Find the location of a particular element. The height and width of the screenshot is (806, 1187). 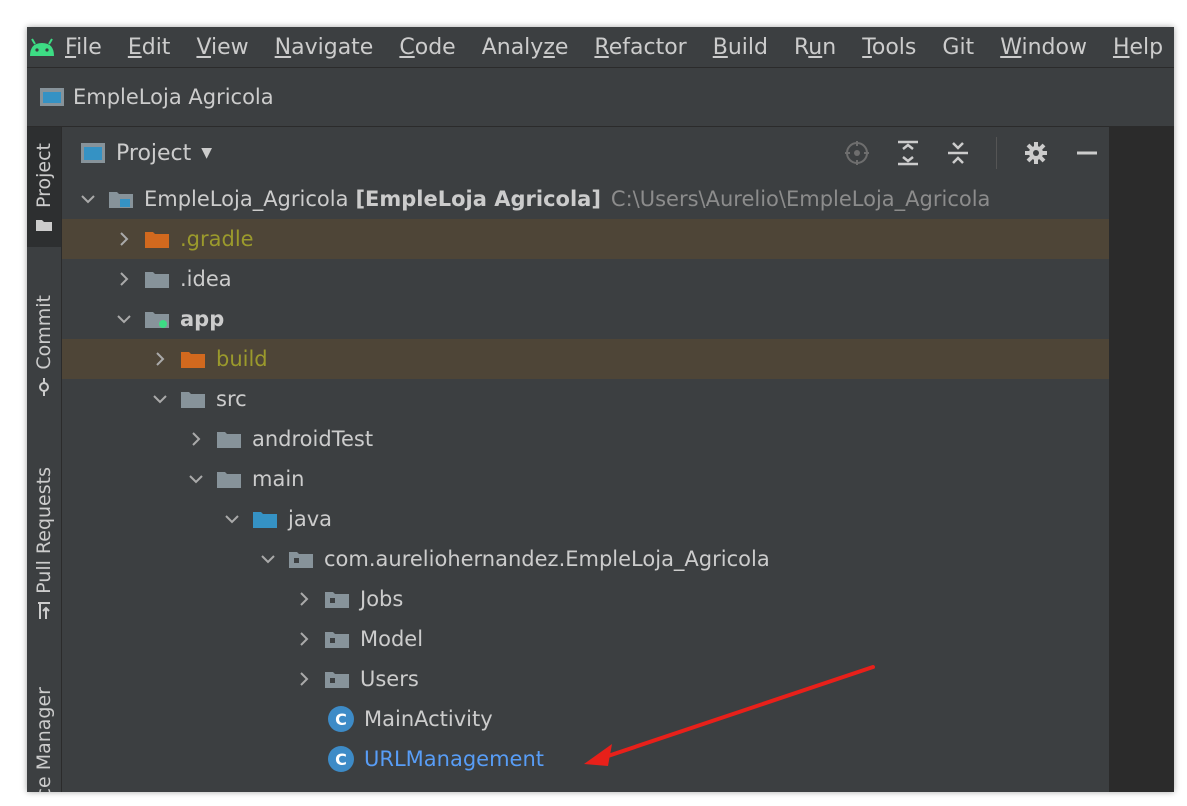

tree-row-model: Model is located at coordinates (585, 639).